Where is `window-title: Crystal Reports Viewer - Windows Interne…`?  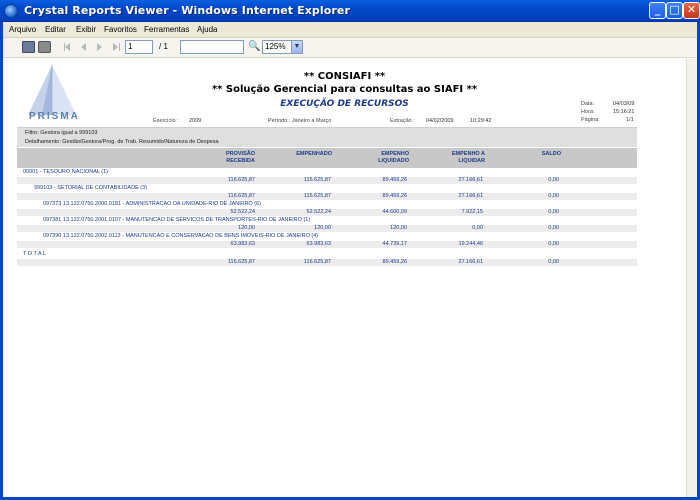
window-title: Crystal Reports Viewer - Windows Interne… is located at coordinates (187, 10).